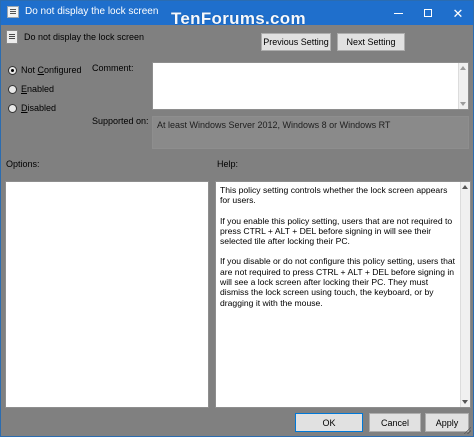 The height and width of the screenshot is (437, 474). Describe the element at coordinates (13, 12) in the screenshot. I see `policy-app-icon` at that location.